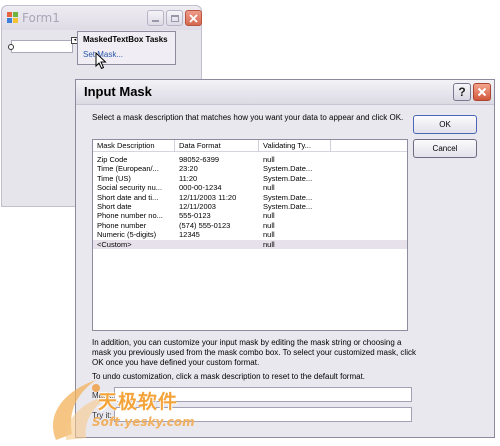 Image resolution: width=500 pixels, height=446 pixels. I want to click on cell-data-format: 000-00-1234, so click(200, 188).